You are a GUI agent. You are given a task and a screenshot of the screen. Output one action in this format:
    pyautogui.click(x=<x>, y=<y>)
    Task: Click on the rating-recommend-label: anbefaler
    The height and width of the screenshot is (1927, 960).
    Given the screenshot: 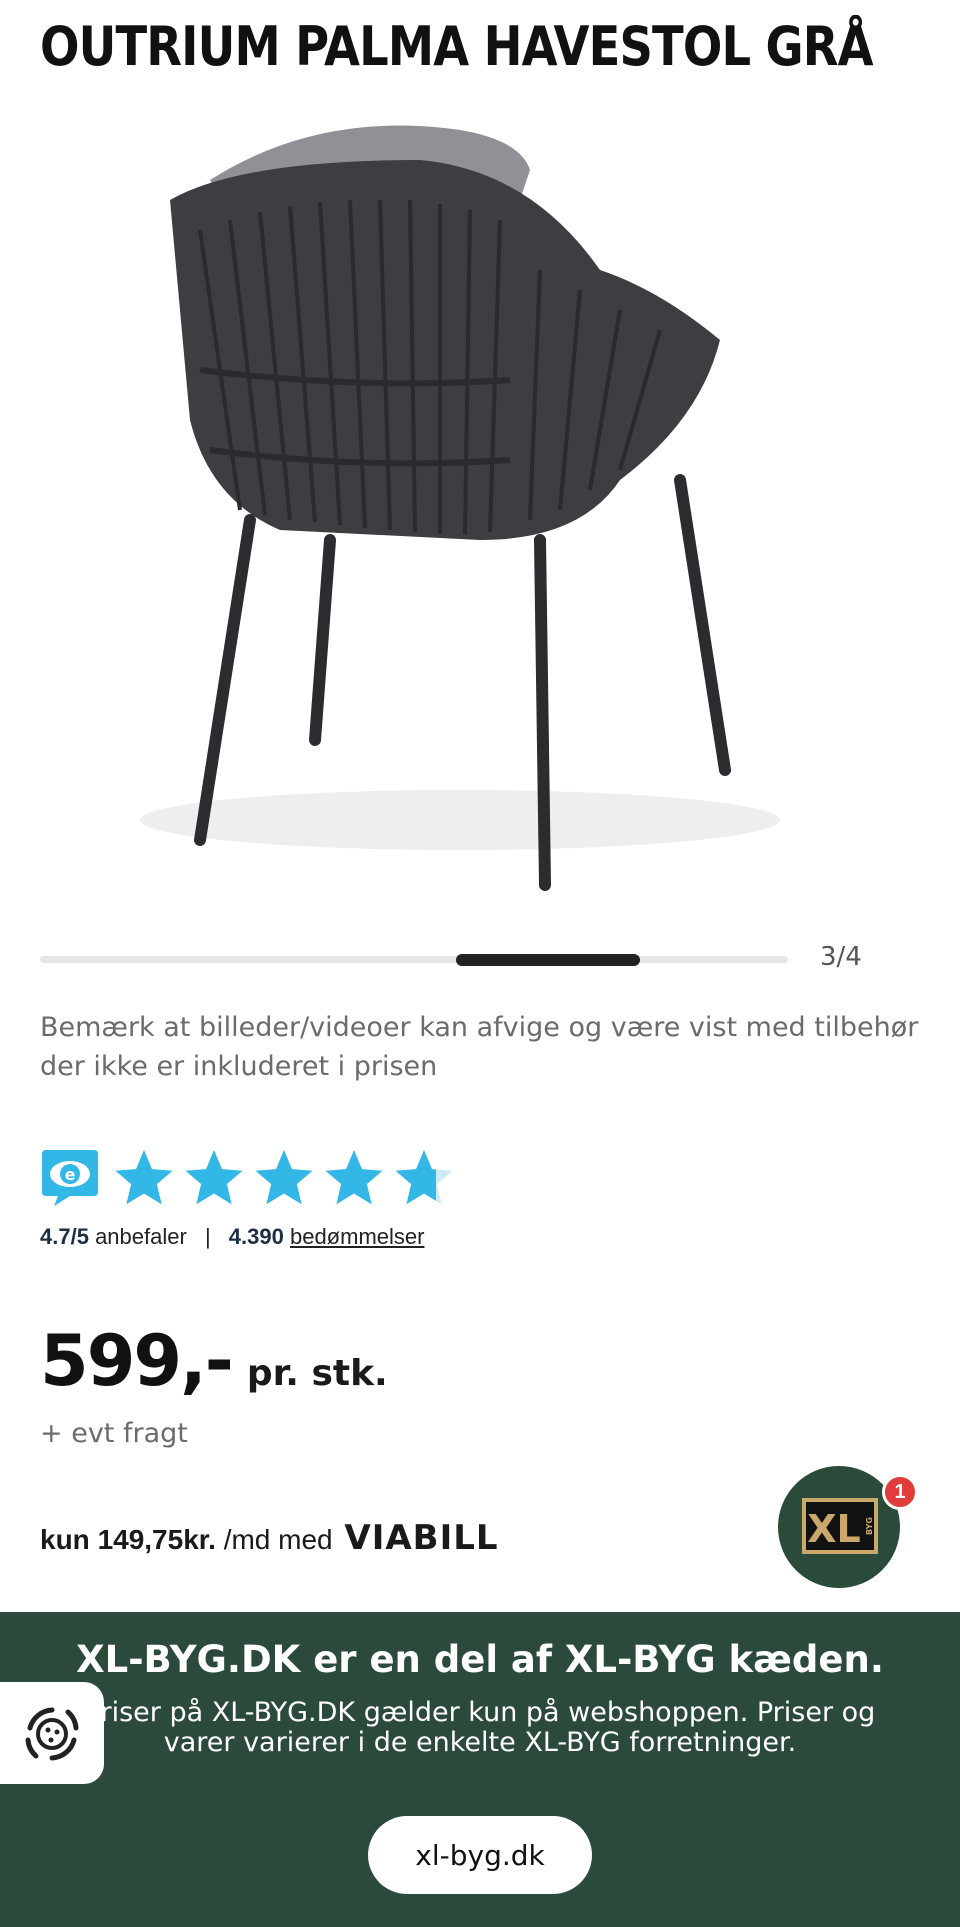 What is the action you would take?
    pyautogui.click(x=141, y=1236)
    